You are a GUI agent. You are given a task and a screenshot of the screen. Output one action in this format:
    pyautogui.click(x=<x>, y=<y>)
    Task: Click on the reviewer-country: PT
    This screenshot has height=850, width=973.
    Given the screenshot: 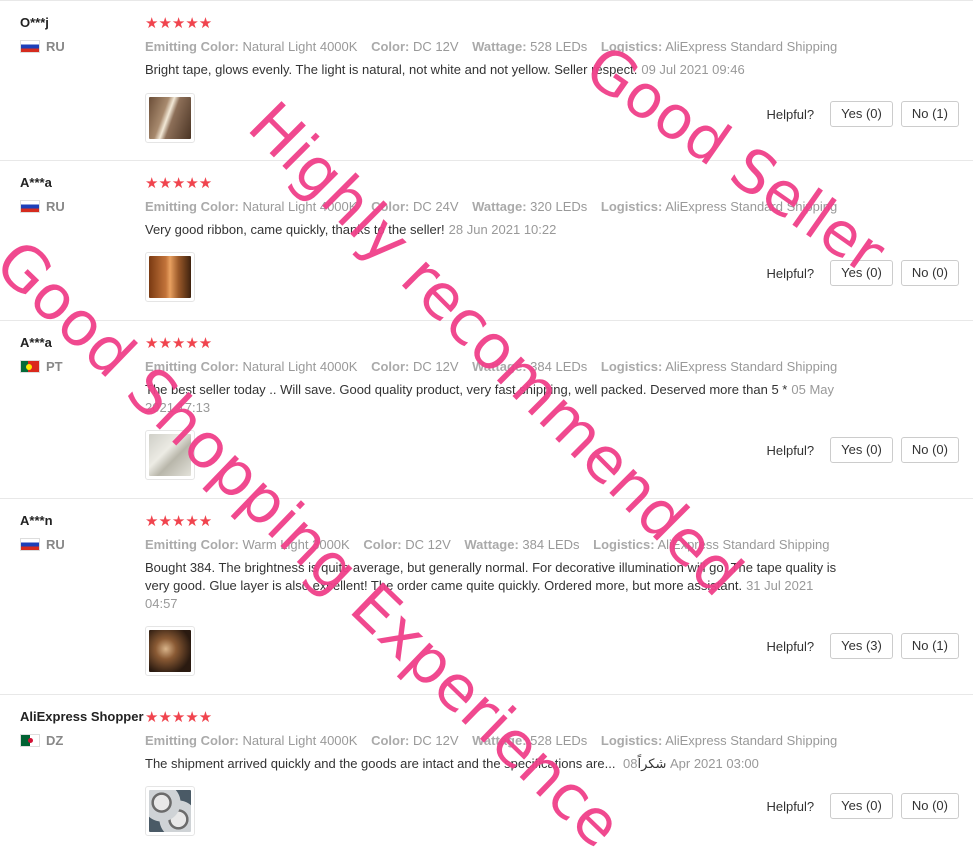 What is the action you would take?
    pyautogui.click(x=82, y=366)
    